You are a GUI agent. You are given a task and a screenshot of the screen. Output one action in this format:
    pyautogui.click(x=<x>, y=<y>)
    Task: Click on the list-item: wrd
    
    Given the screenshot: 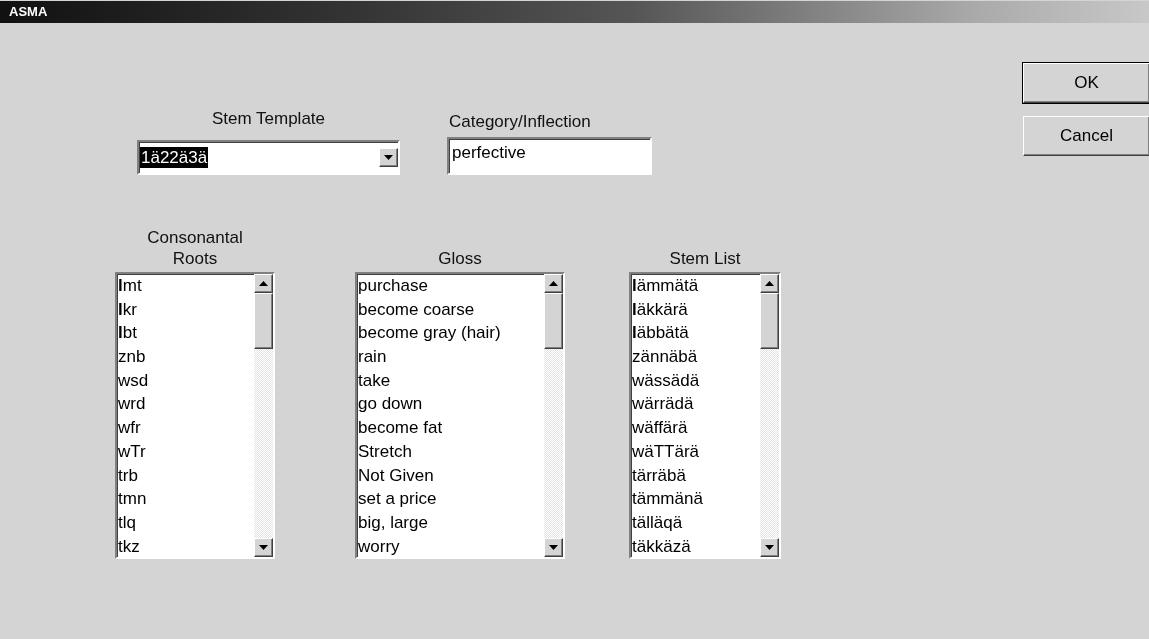 What is the action you would take?
    pyautogui.click(x=186, y=404)
    